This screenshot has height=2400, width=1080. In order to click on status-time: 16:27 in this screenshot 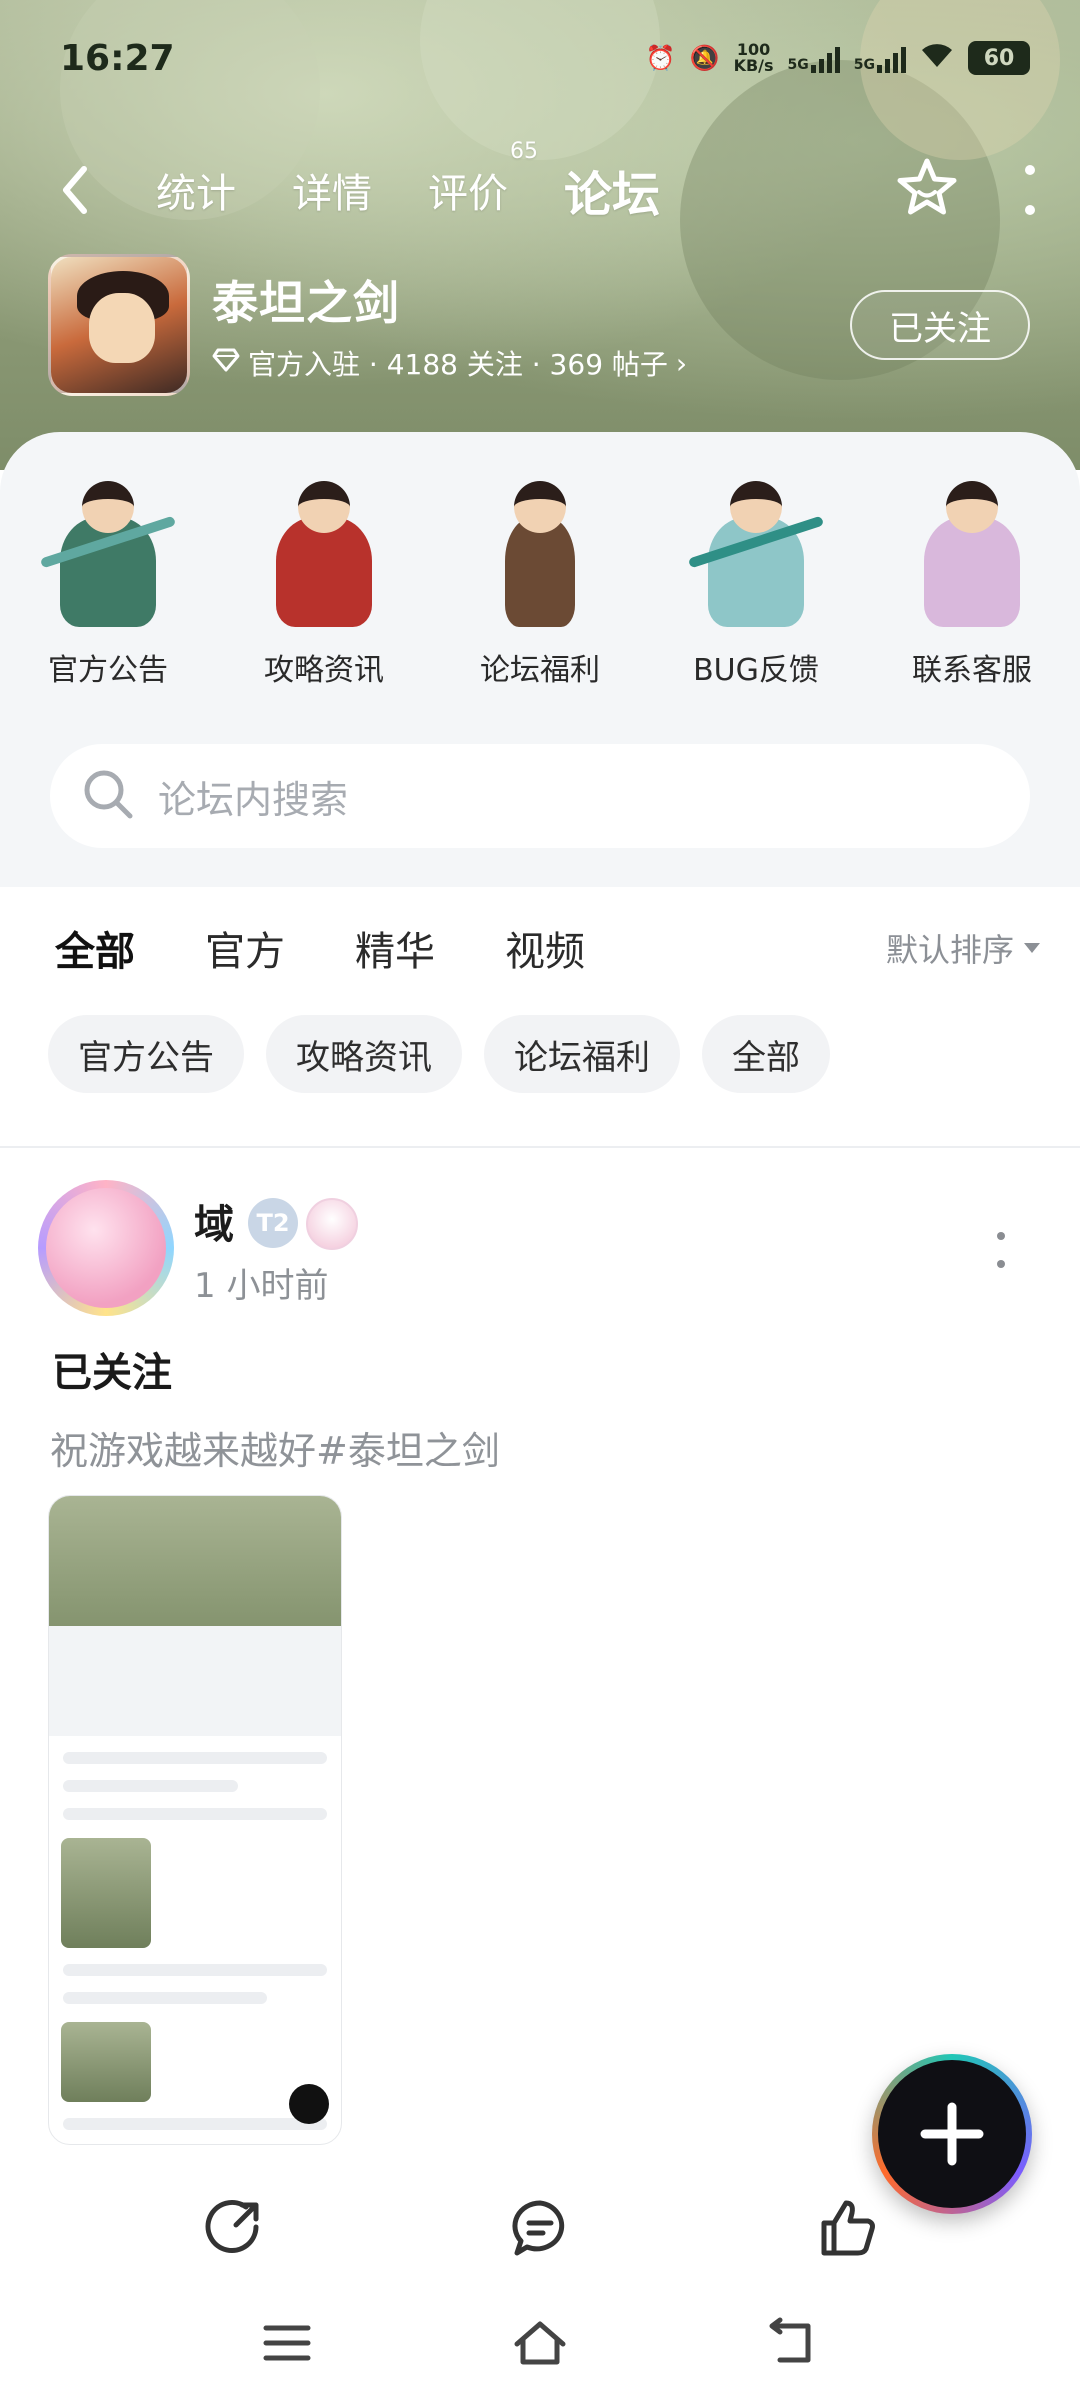, I will do `click(117, 58)`.